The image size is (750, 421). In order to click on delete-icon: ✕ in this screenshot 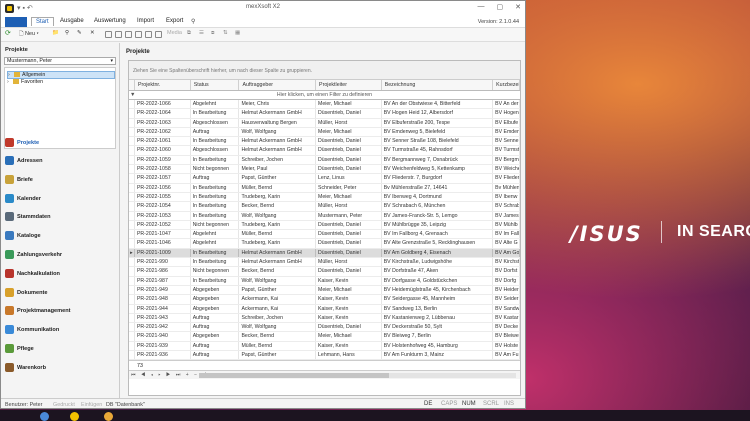, I will do `click(92, 33)`.